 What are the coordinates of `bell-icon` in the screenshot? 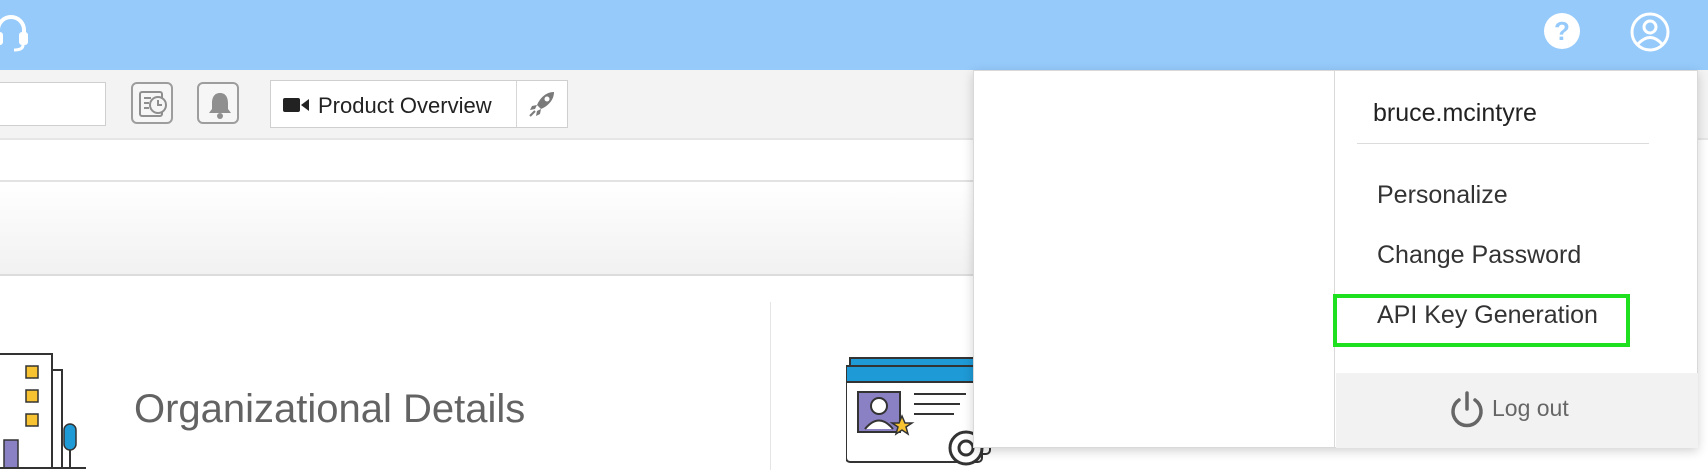 It's located at (220, 106).